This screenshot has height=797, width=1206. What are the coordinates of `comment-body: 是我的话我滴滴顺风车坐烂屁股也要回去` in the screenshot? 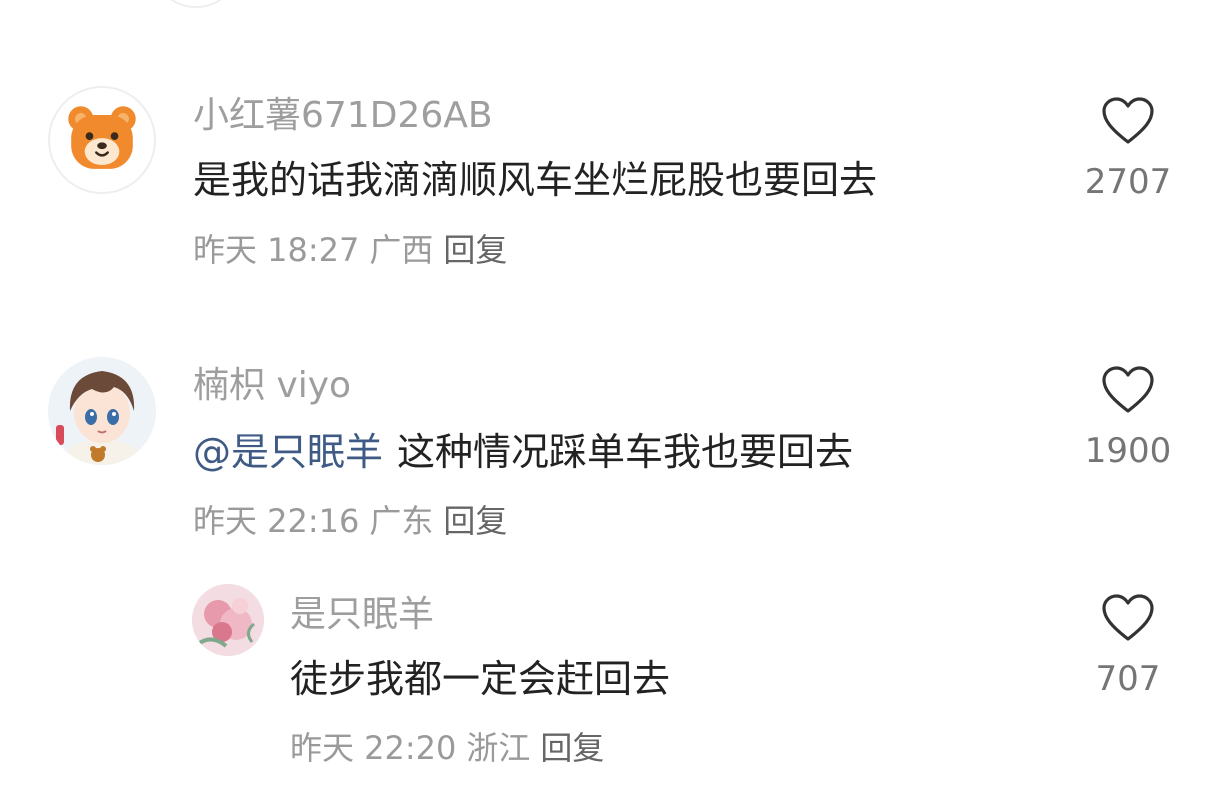 It's located at (535, 180).